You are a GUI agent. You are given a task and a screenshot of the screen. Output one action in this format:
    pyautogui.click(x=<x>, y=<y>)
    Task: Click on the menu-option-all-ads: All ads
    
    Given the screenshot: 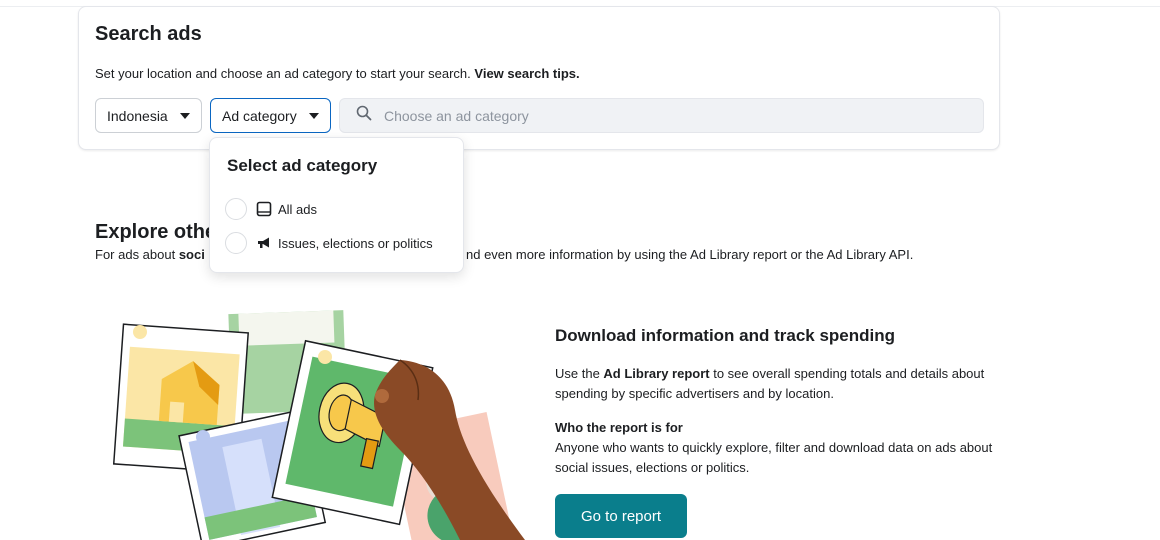 What is the action you would take?
    pyautogui.click(x=271, y=209)
    